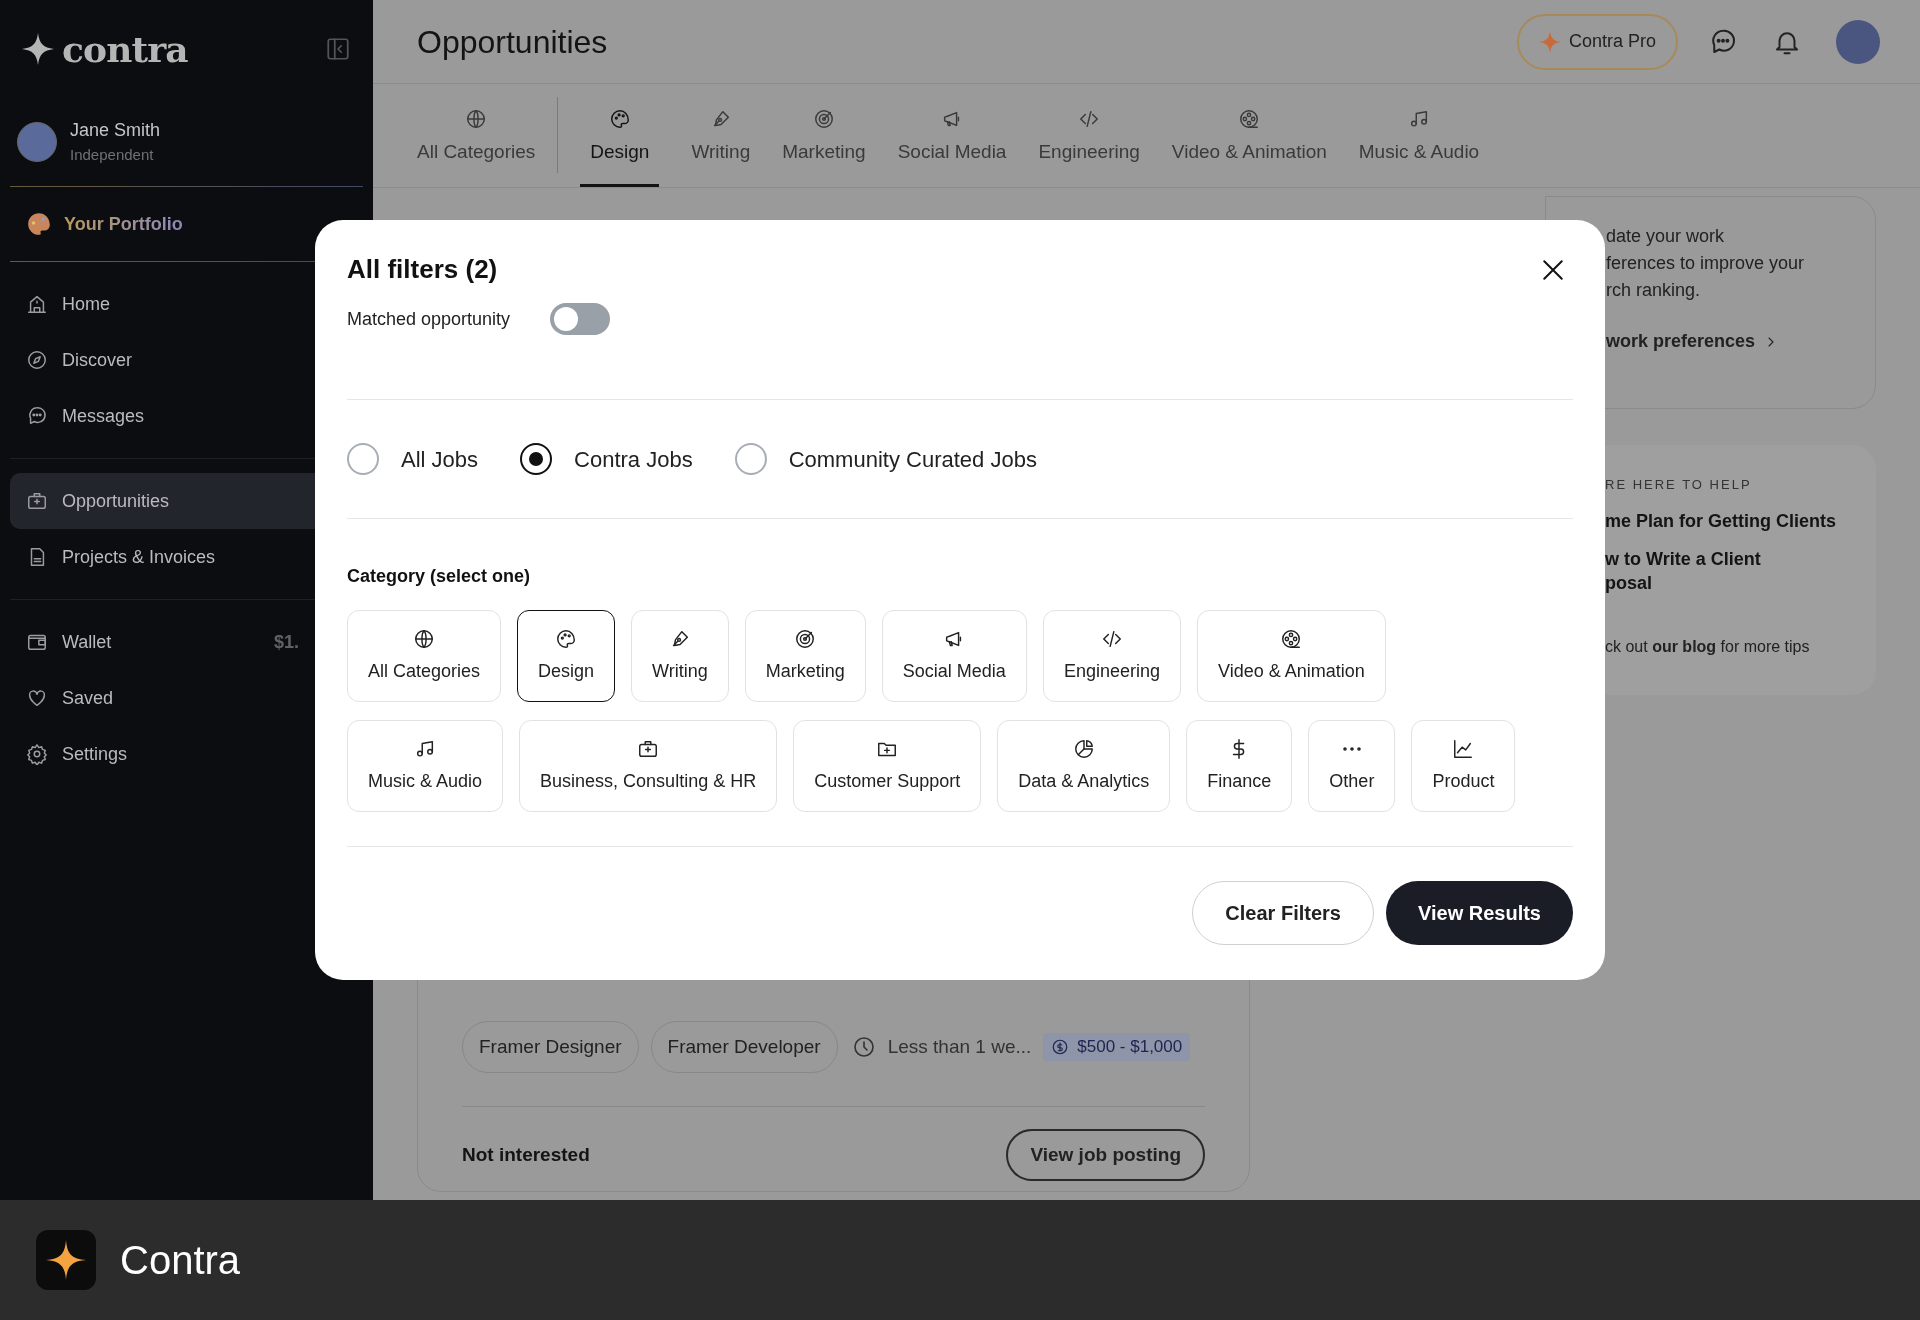  Describe the element at coordinates (1549, 41) in the screenshot. I see `sparkle-icon` at that location.